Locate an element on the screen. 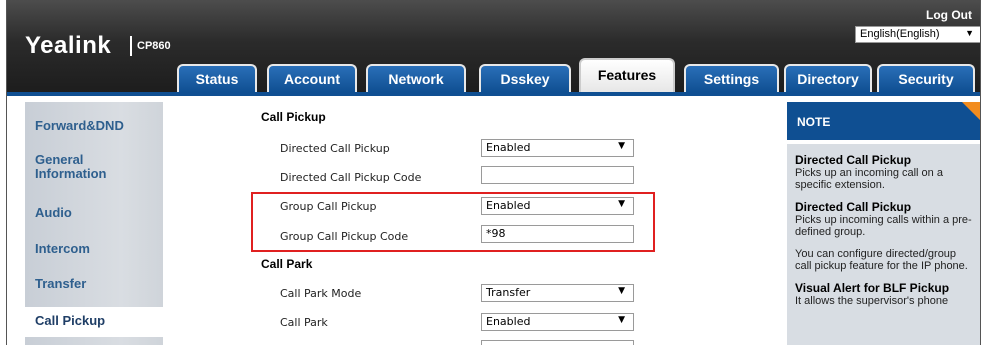 This screenshot has height=345, width=985. logout-link: Log Out is located at coordinates (949, 15).